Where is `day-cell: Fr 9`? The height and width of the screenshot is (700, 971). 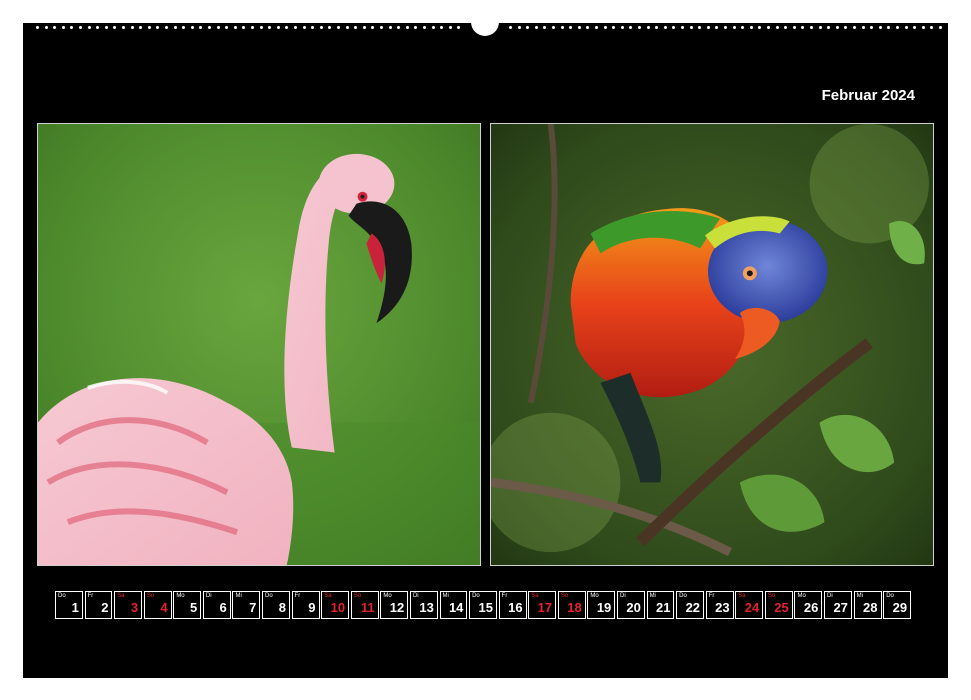 day-cell: Fr 9 is located at coordinates (305, 605).